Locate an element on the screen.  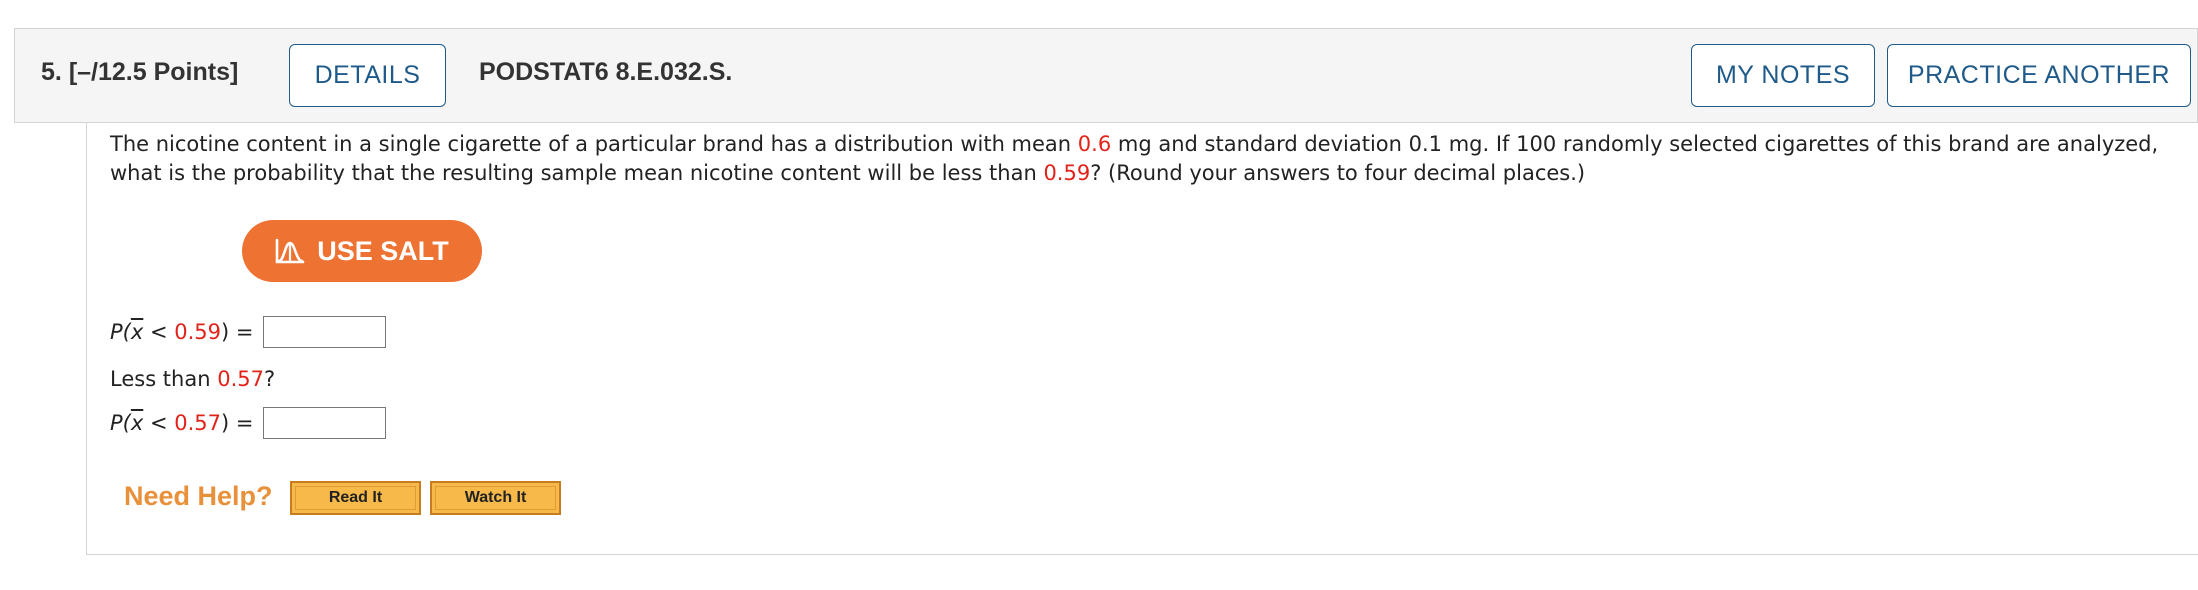
less-than-value: 0.57 is located at coordinates (240, 379).